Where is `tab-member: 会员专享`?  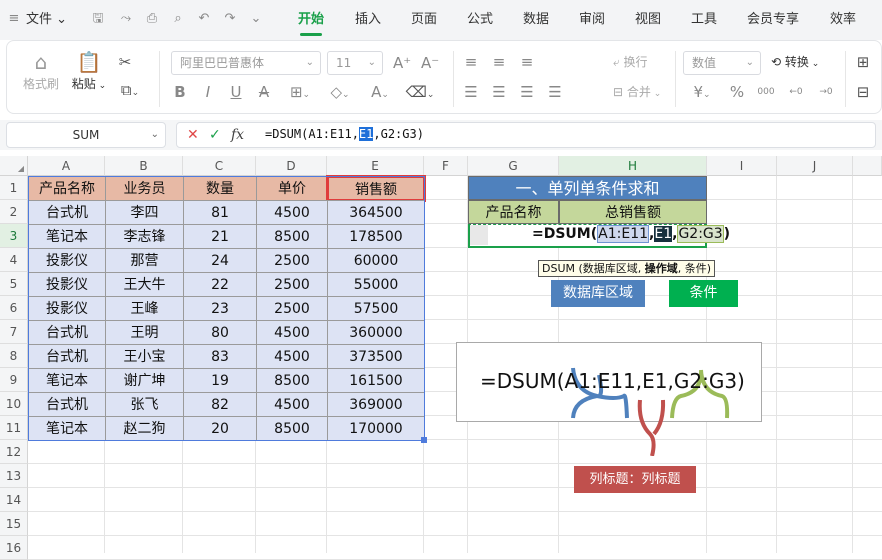 tab-member: 会员专享 is located at coordinates (773, 20).